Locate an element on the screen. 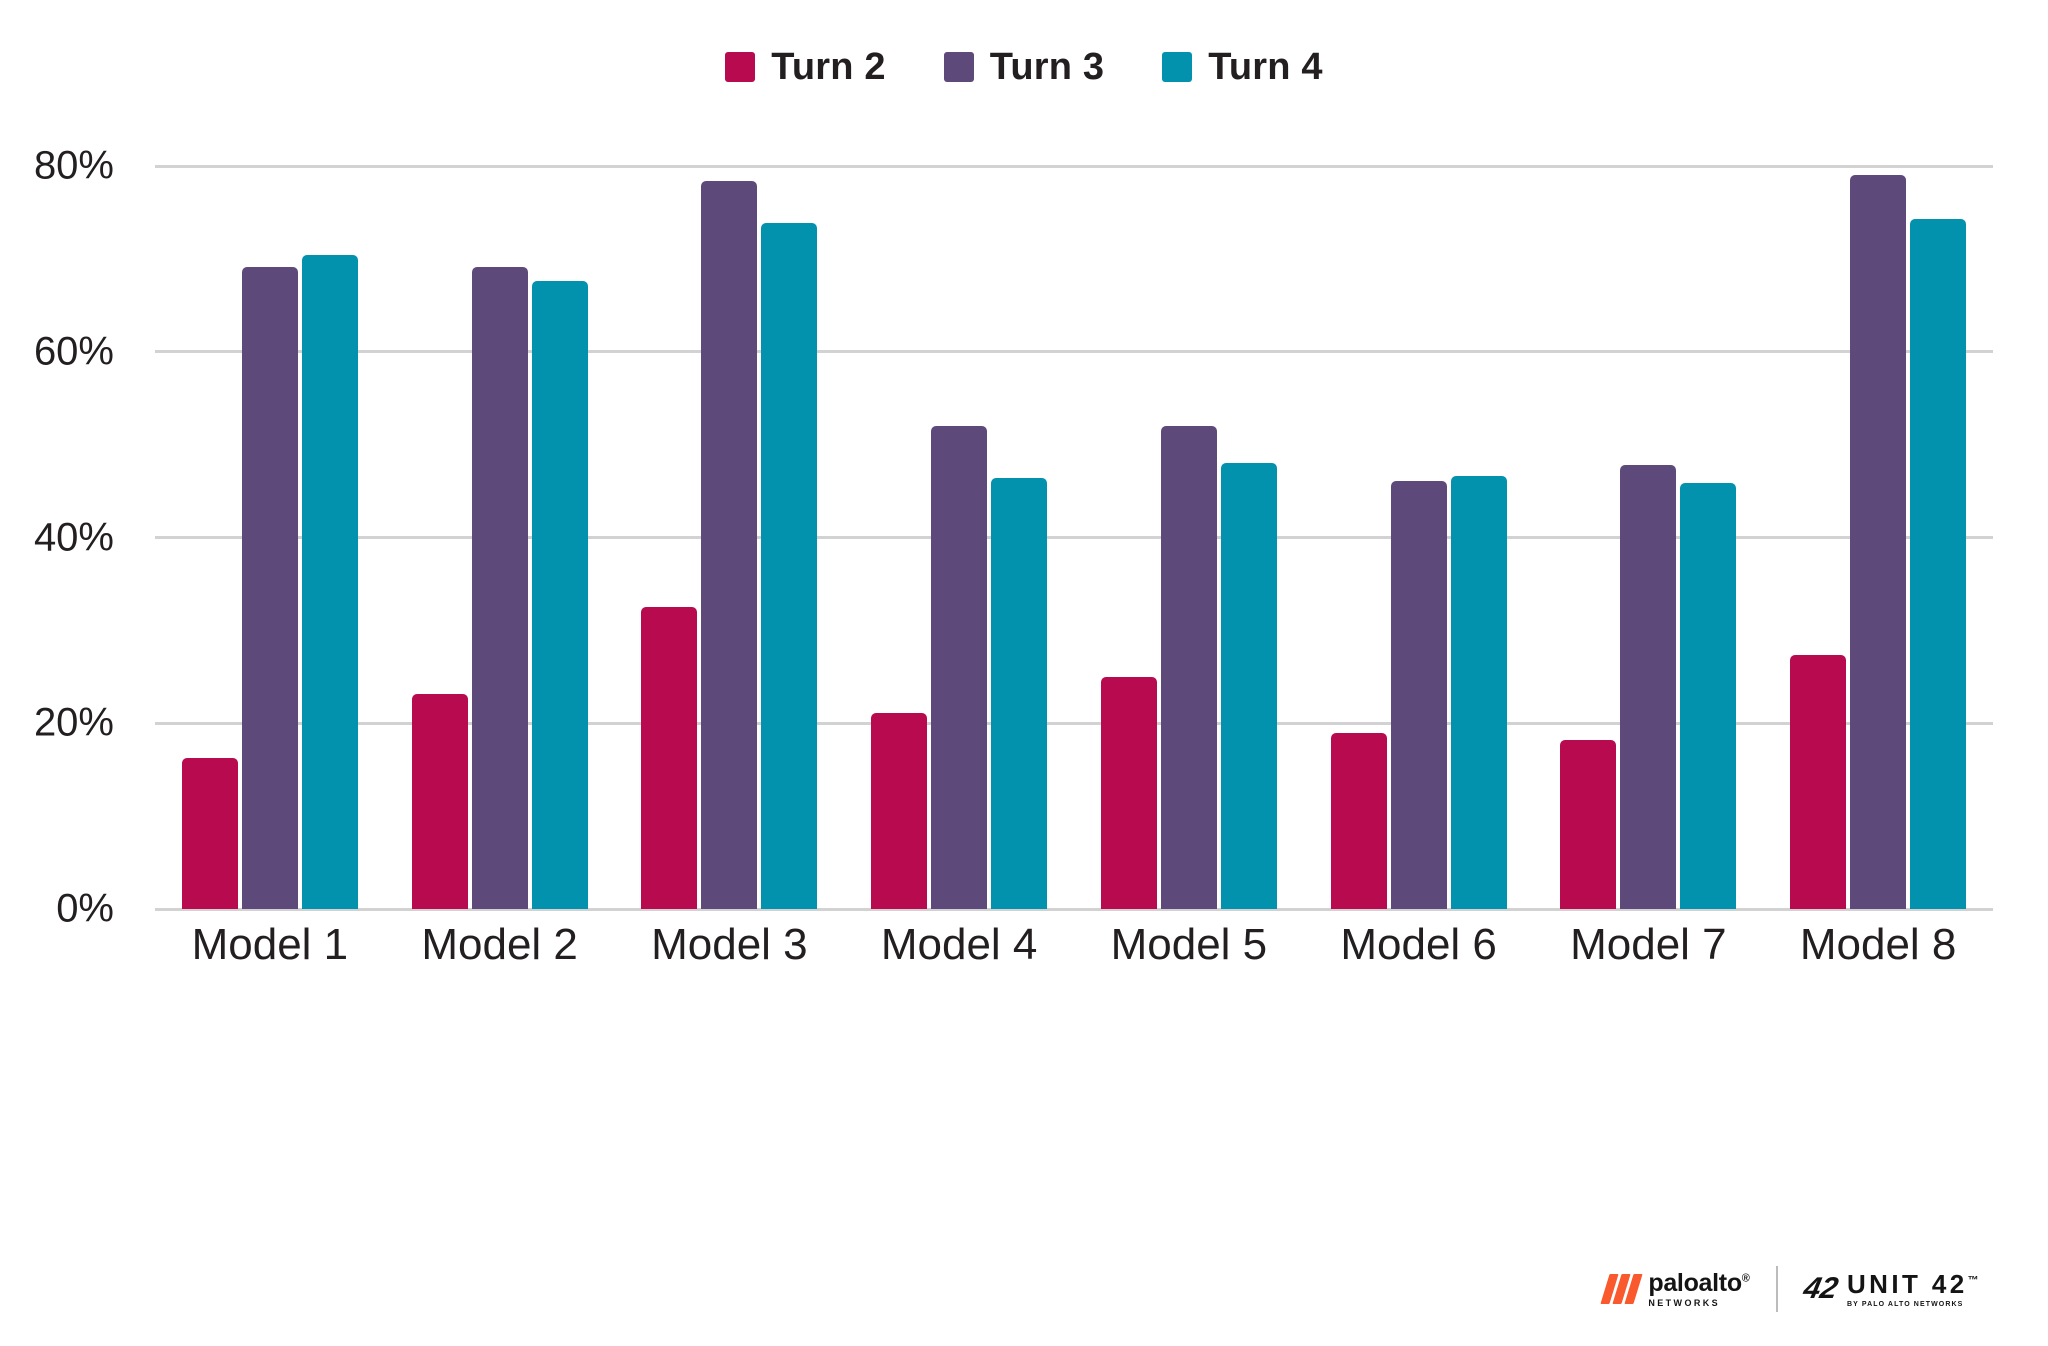 The width and height of the screenshot is (2048, 1346). legend-label-turn-4: Turn 4 is located at coordinates (1265, 67).